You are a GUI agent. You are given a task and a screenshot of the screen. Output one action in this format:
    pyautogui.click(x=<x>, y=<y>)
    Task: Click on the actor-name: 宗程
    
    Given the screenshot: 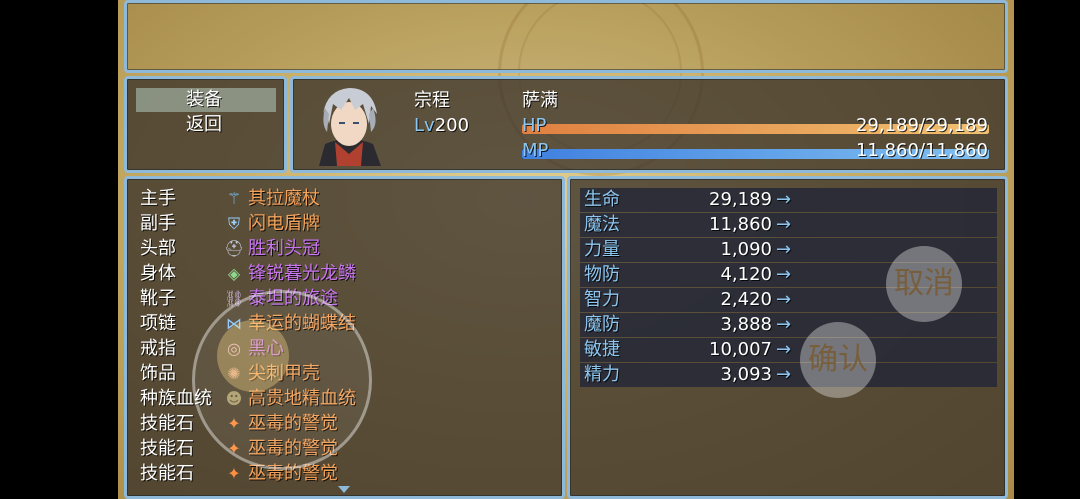 What is the action you would take?
    pyautogui.click(x=432, y=100)
    